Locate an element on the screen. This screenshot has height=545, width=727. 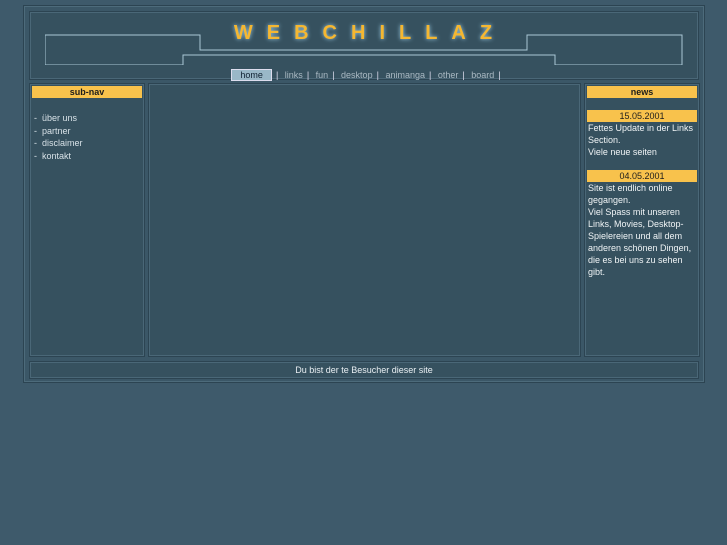
news-line: die es bei uns zu sehen gibt. is located at coordinates (635, 266).